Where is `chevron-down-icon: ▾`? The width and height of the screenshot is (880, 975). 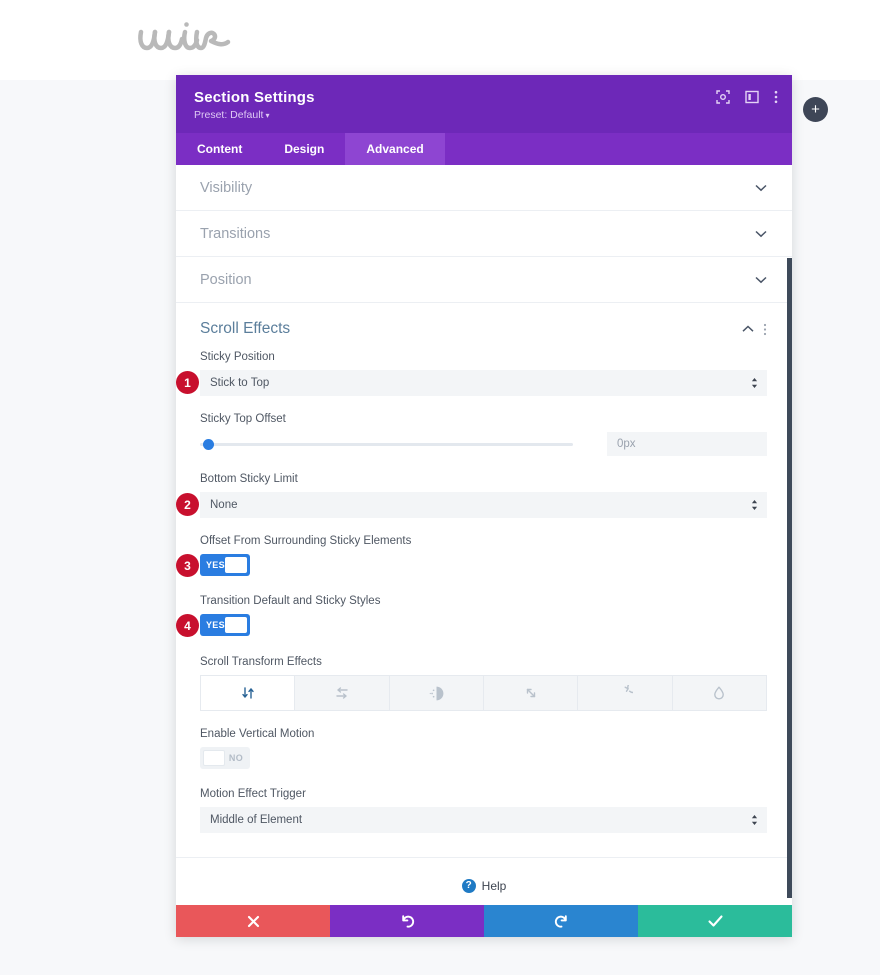
chevron-down-icon: ▾ is located at coordinates (267, 115).